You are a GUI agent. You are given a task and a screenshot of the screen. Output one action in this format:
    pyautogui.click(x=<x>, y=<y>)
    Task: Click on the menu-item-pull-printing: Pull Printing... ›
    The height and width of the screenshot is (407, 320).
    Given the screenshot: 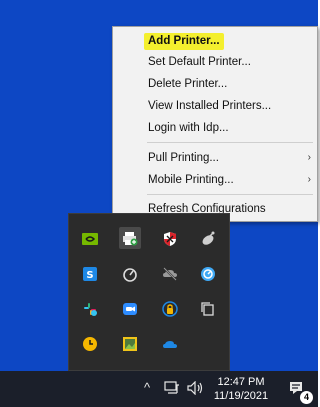 What is the action you would take?
    pyautogui.click(x=215, y=158)
    